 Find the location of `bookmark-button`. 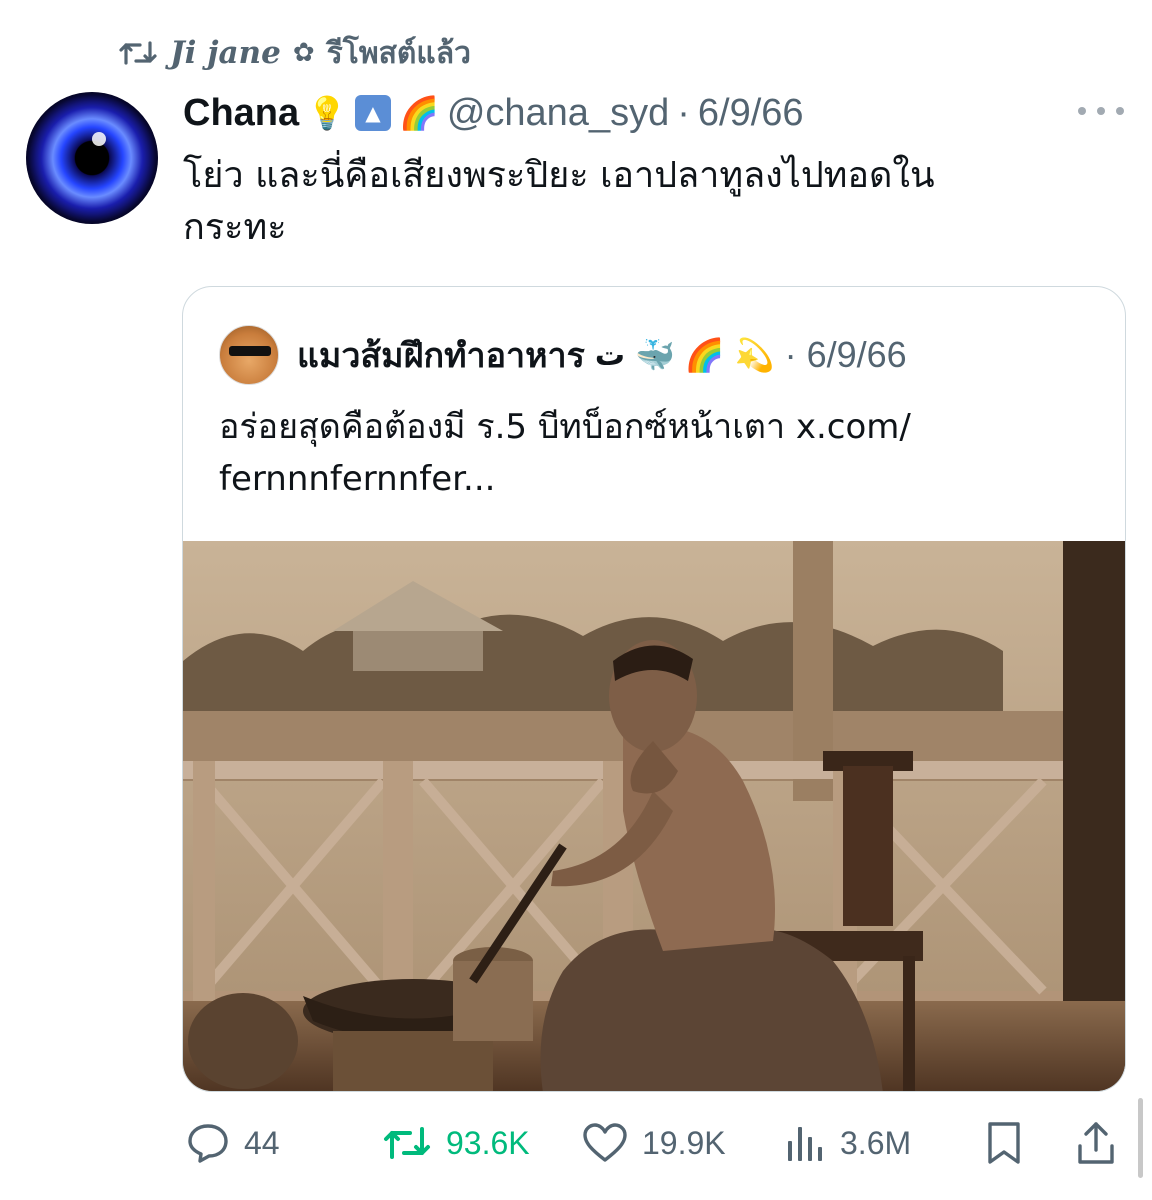

bookmark-button is located at coordinates (1004, 1143).